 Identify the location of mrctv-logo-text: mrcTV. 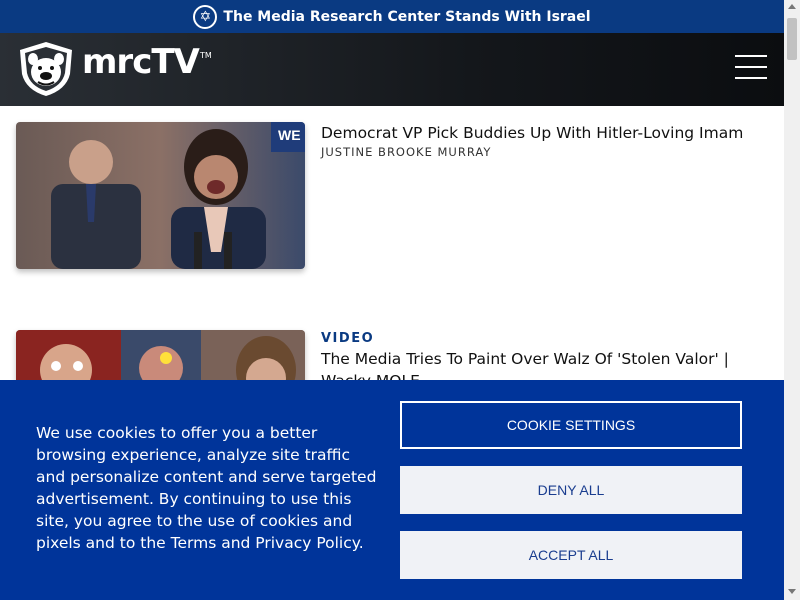
(141, 62).